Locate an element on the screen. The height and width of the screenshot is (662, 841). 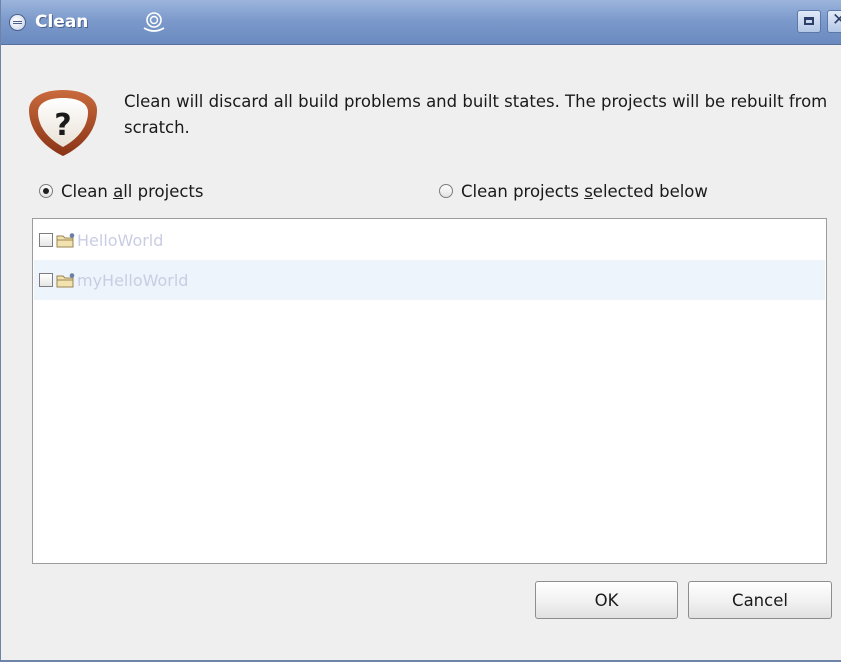
eclipse-icon is located at coordinates (17, 22).